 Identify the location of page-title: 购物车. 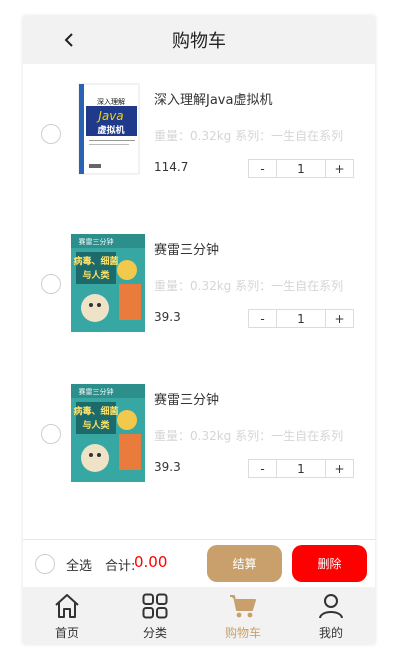
(199, 41).